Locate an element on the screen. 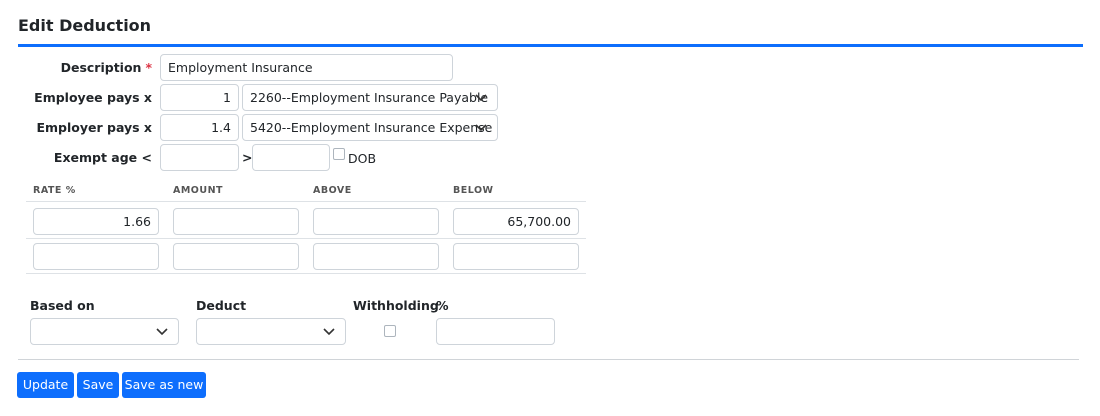 The width and height of the screenshot is (1100, 416). based-on-select is located at coordinates (104, 331).